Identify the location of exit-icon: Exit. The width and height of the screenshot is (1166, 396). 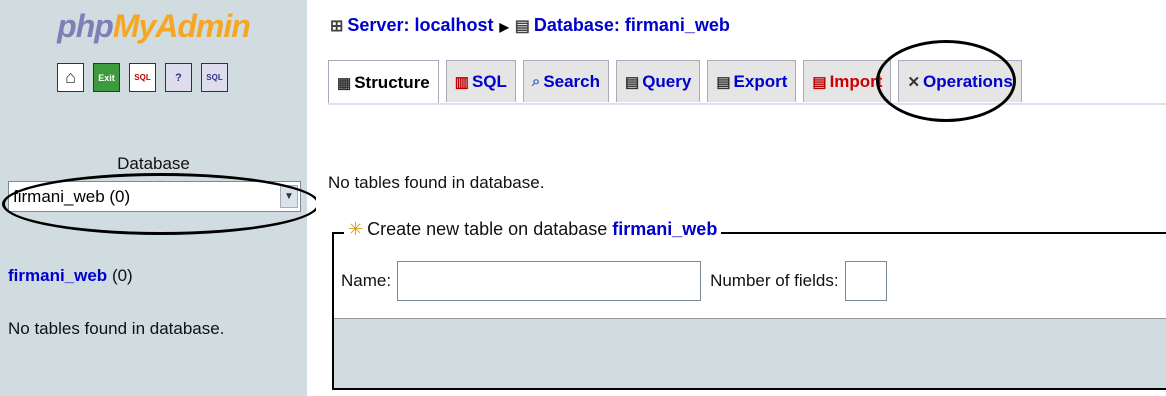
(106, 77).